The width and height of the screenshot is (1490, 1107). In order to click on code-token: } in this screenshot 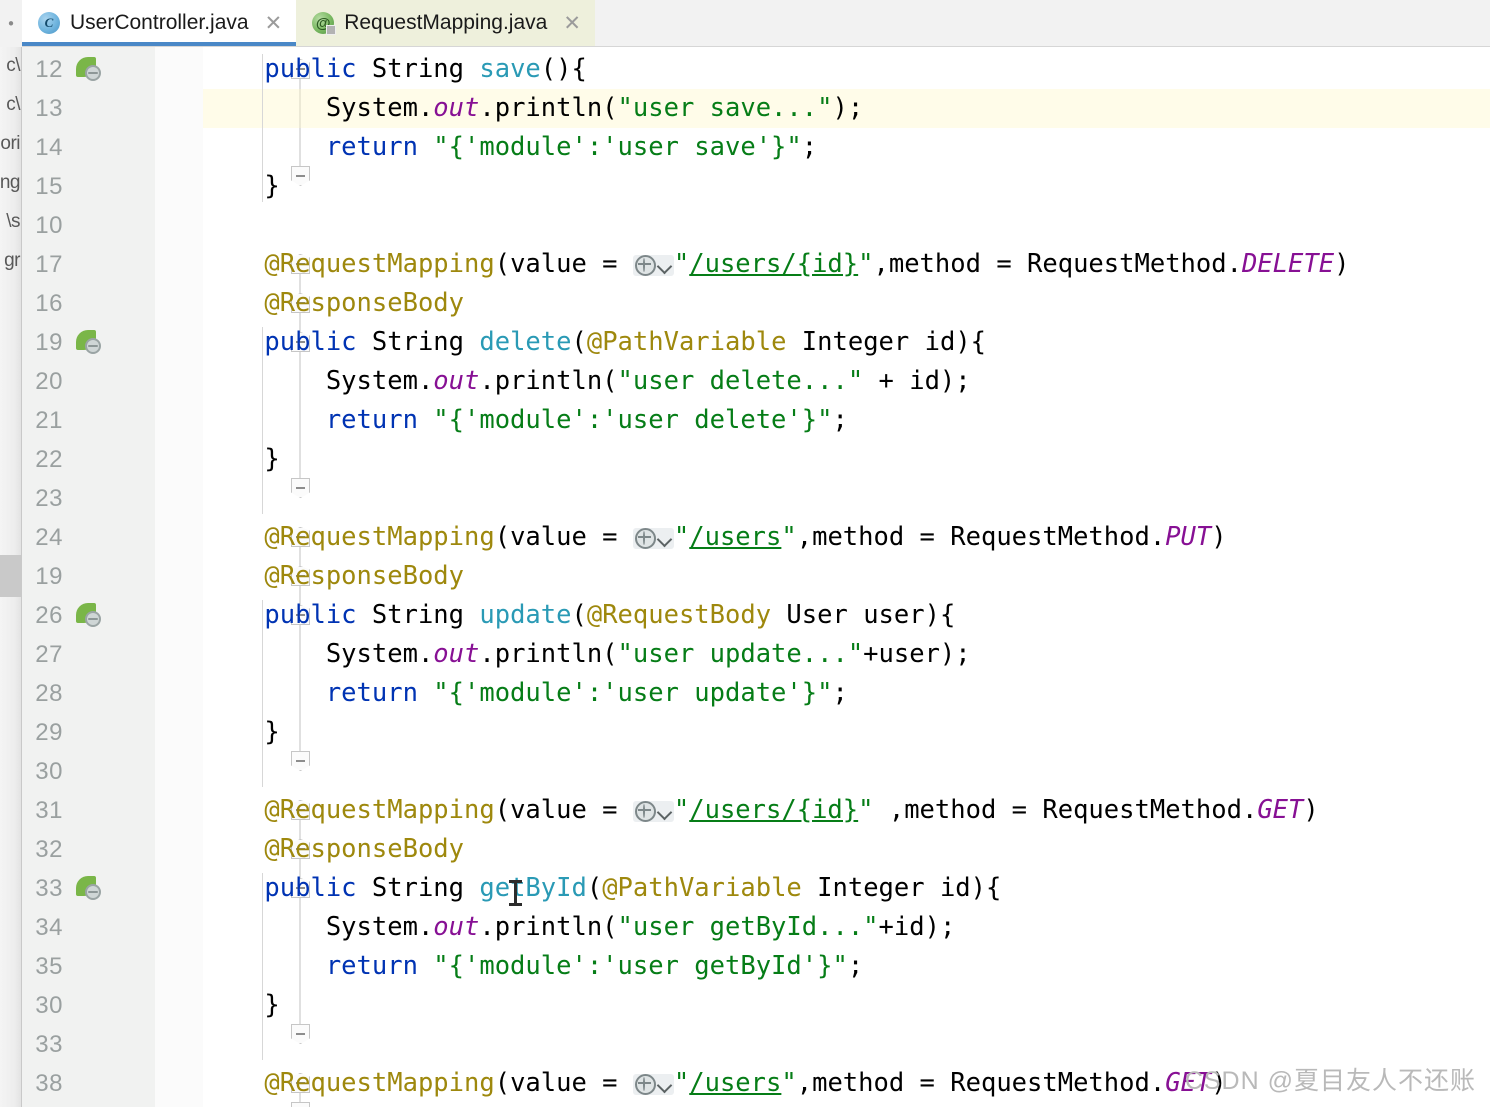, I will do `click(272, 1005)`.